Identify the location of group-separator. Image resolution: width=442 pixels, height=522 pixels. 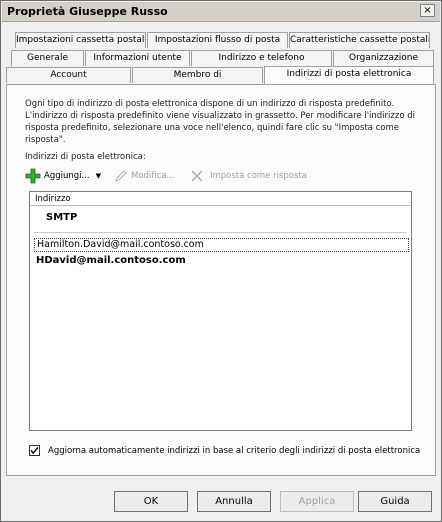
(220, 232).